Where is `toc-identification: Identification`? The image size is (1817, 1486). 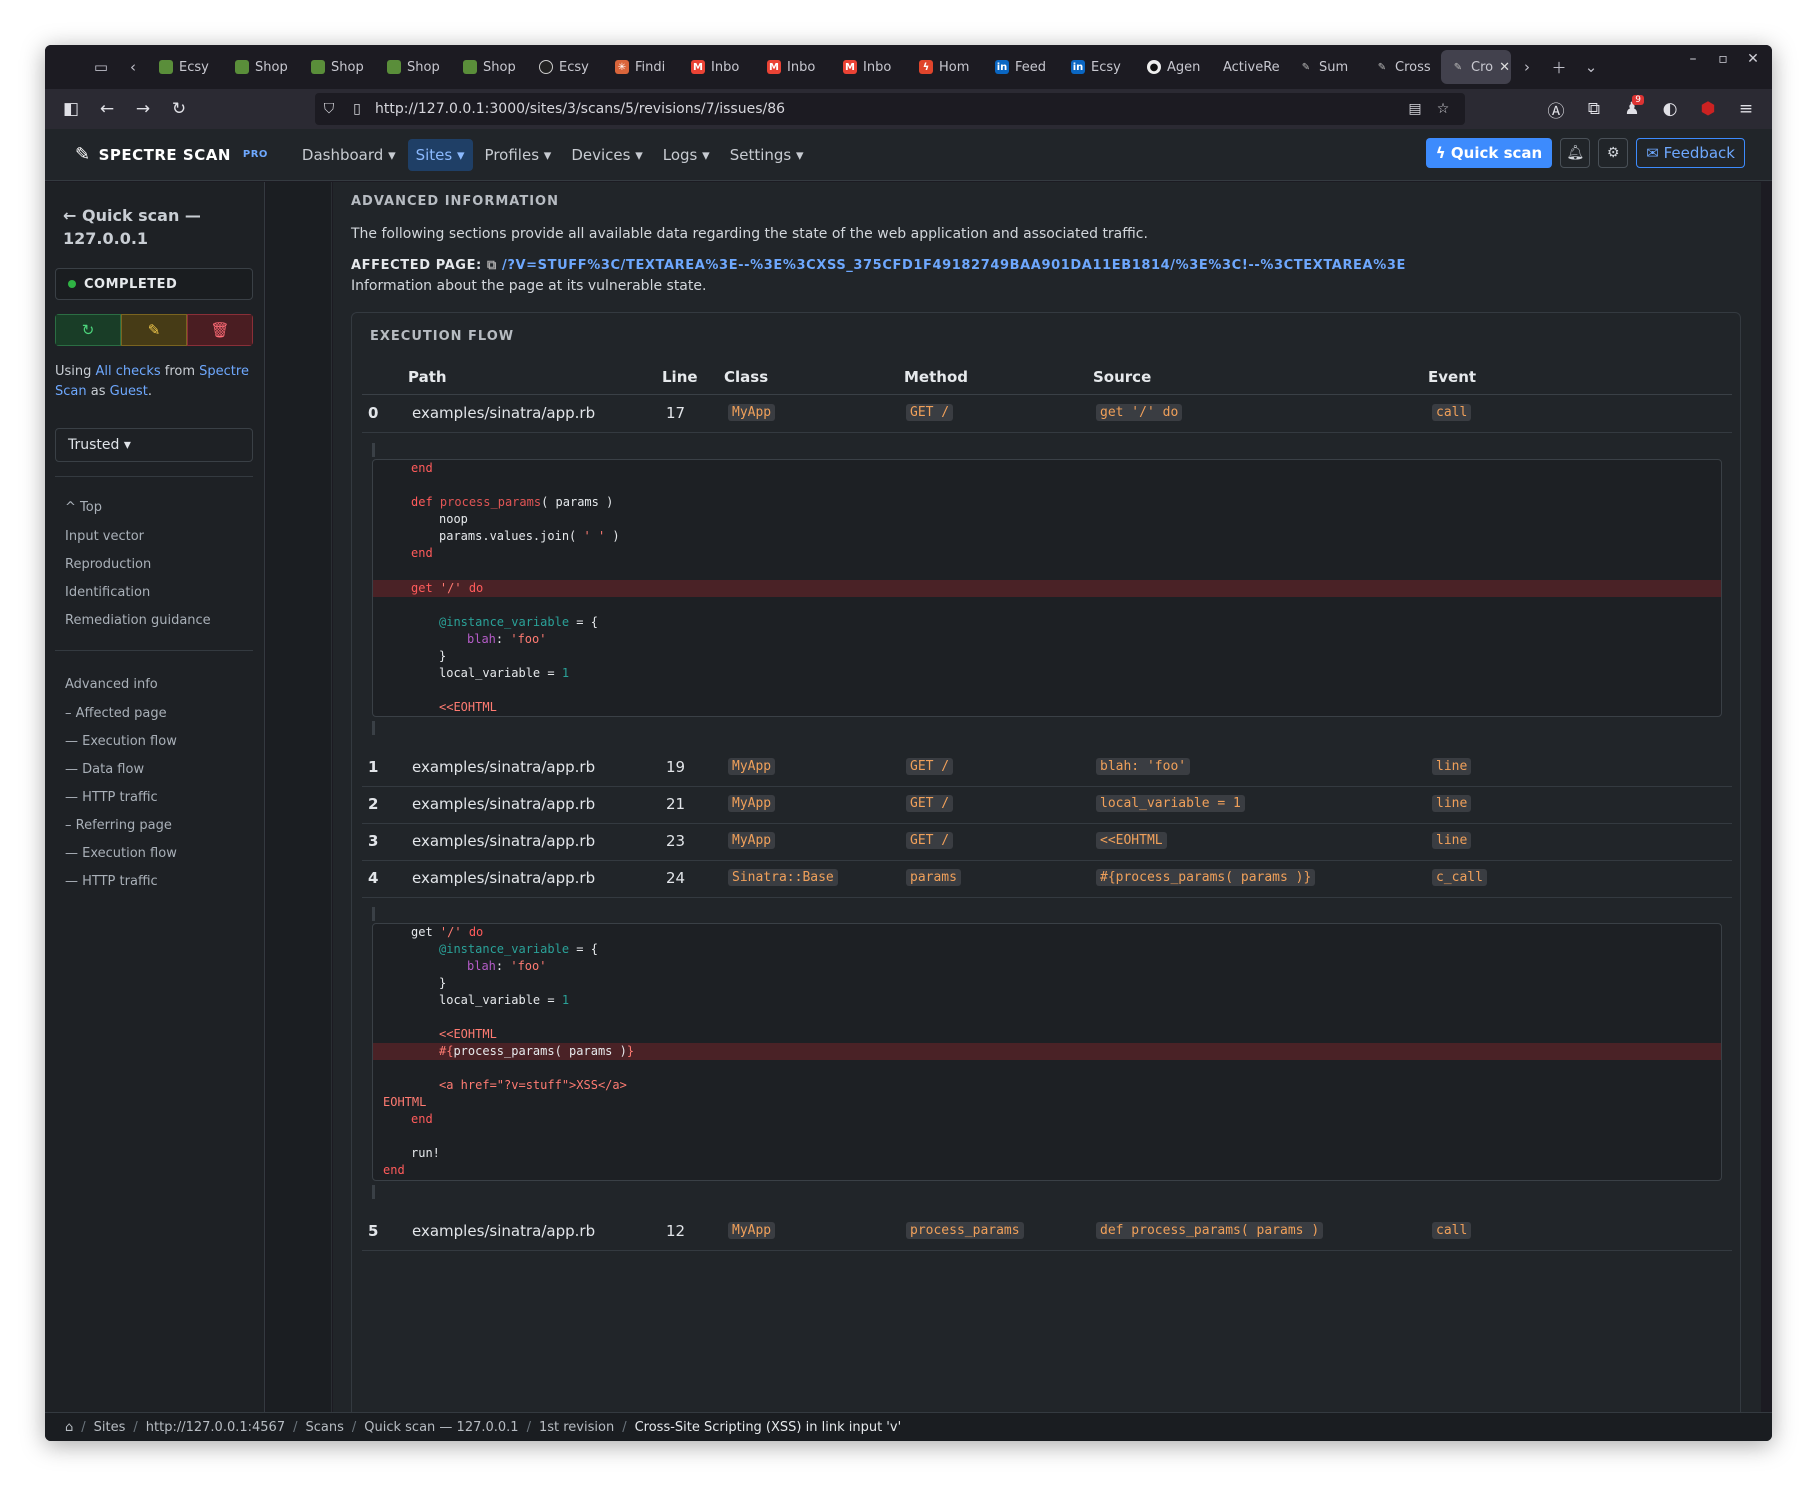 toc-identification: Identification is located at coordinates (107, 592).